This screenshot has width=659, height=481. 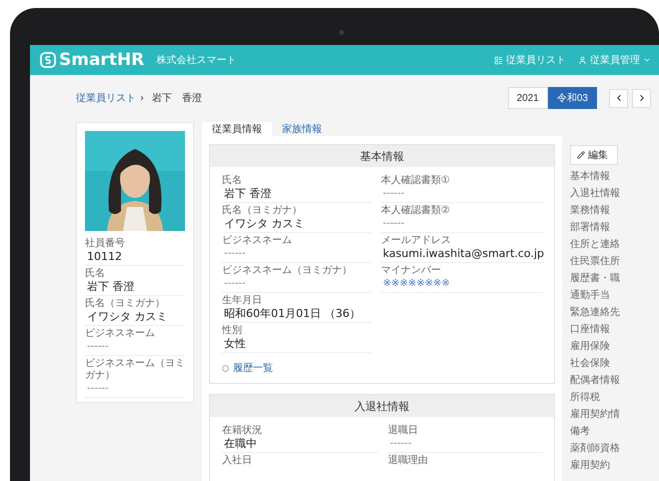 What do you see at coordinates (614, 193) in the screenshot?
I see `side-nav-link: 入退社情報` at bounding box center [614, 193].